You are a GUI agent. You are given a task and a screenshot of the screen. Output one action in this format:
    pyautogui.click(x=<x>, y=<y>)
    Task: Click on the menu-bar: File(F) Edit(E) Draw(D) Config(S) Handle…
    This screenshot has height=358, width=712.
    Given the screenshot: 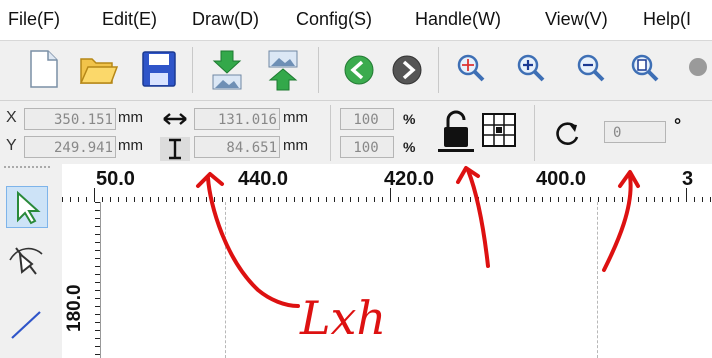 What is the action you would take?
    pyautogui.click(x=356, y=20)
    